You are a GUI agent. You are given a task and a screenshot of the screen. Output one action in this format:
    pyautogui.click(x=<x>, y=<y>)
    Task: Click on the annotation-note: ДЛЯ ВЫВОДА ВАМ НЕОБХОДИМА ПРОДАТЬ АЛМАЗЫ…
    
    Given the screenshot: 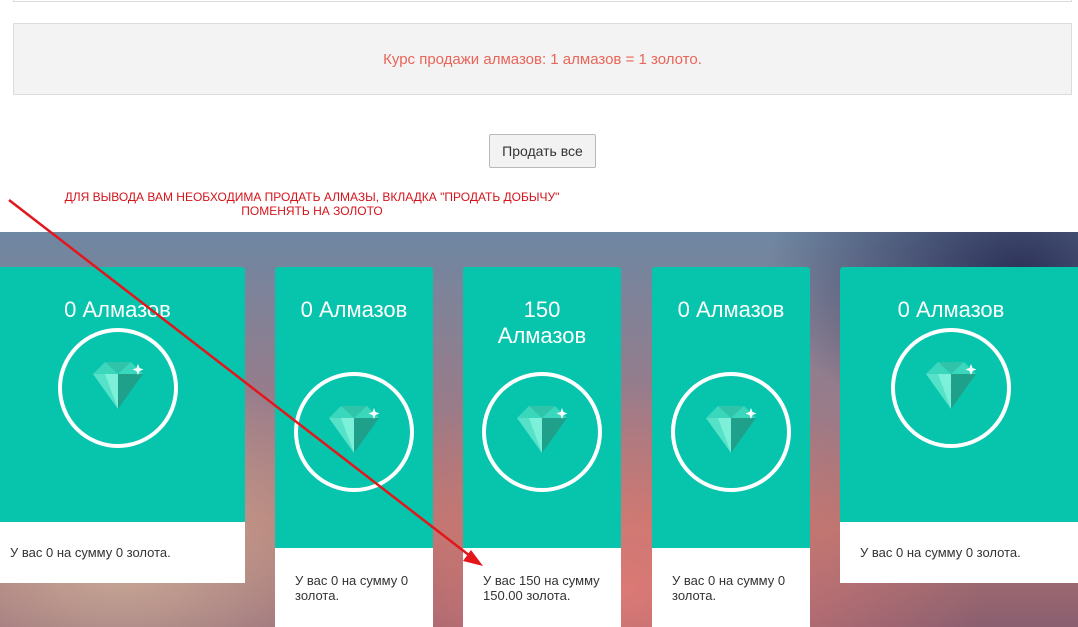 What is the action you would take?
    pyautogui.click(x=312, y=204)
    